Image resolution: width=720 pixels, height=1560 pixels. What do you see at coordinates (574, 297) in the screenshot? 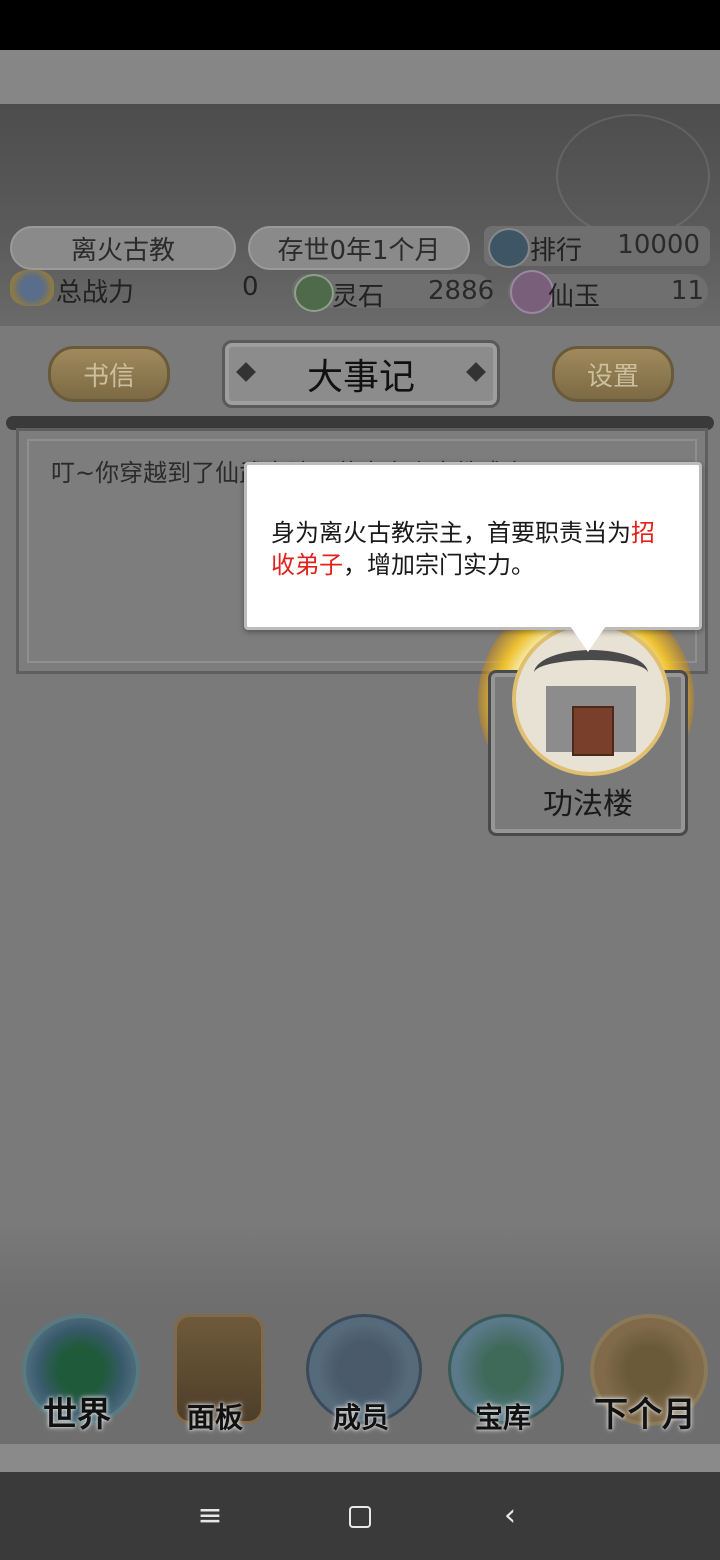
I see `jade-label: 仙玉` at bounding box center [574, 297].